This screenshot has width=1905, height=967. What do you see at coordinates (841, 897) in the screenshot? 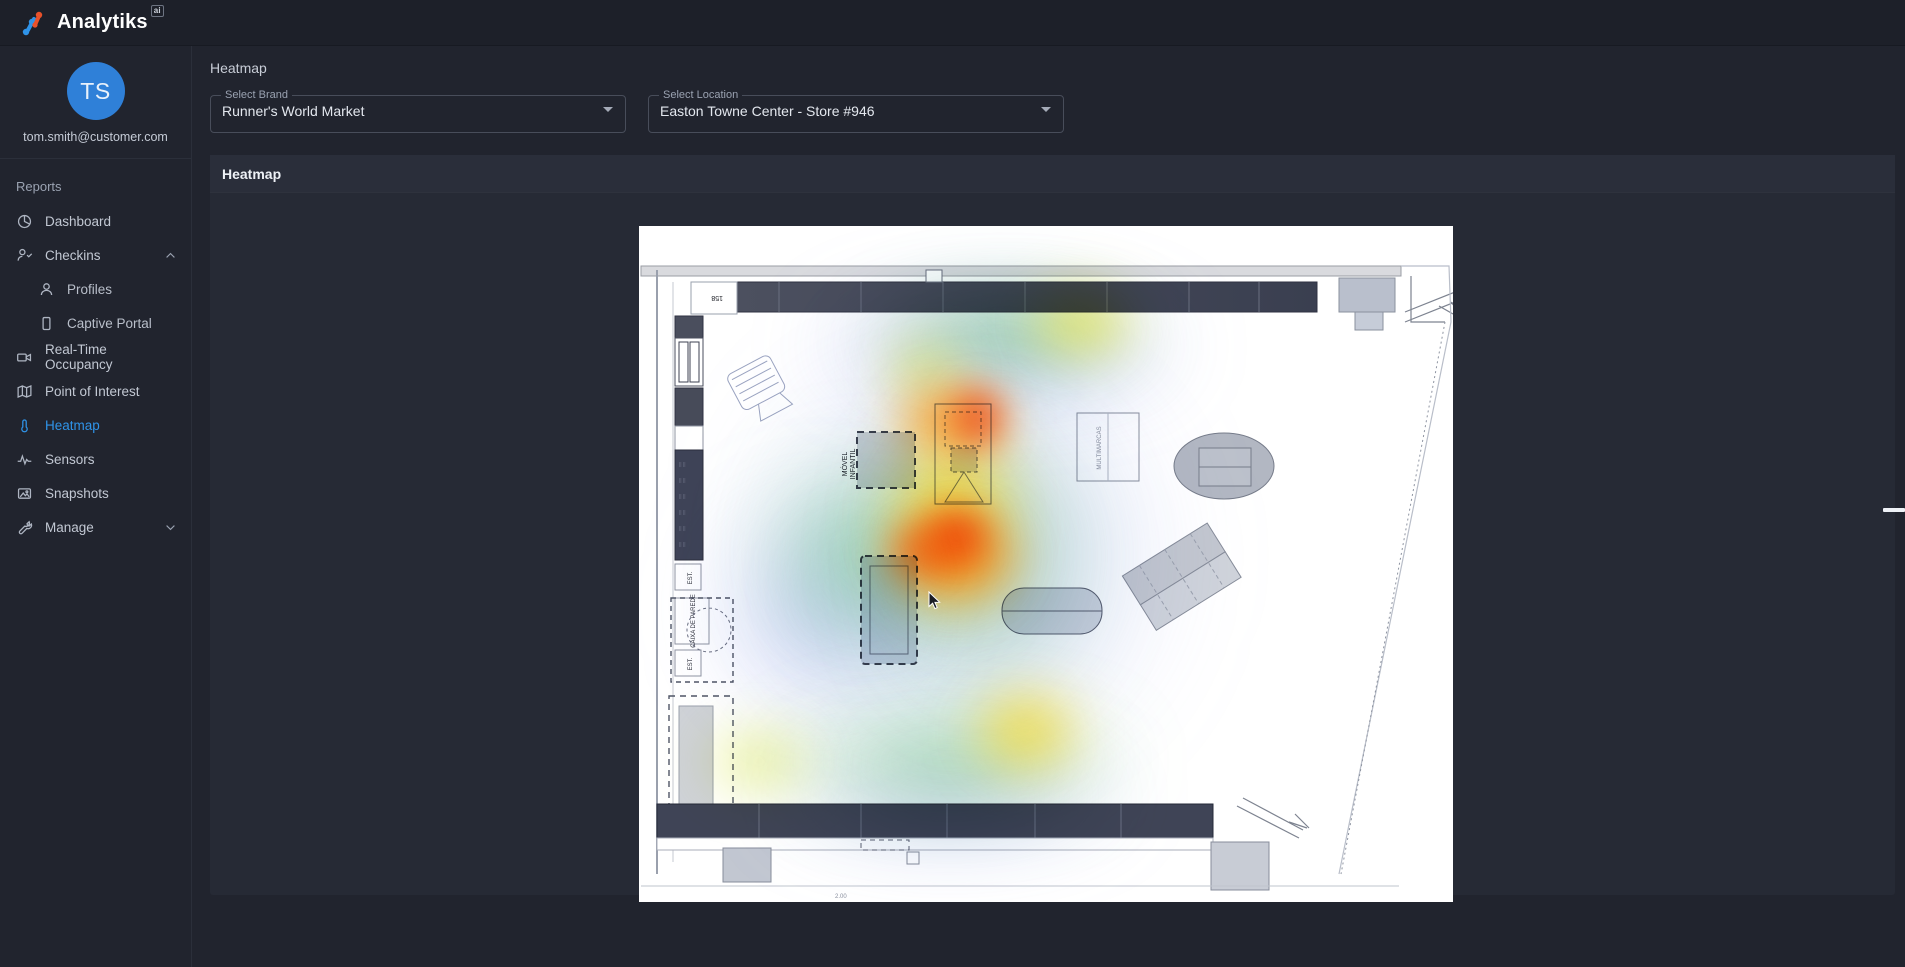
I see `svg-text: 2.00` at bounding box center [841, 897].